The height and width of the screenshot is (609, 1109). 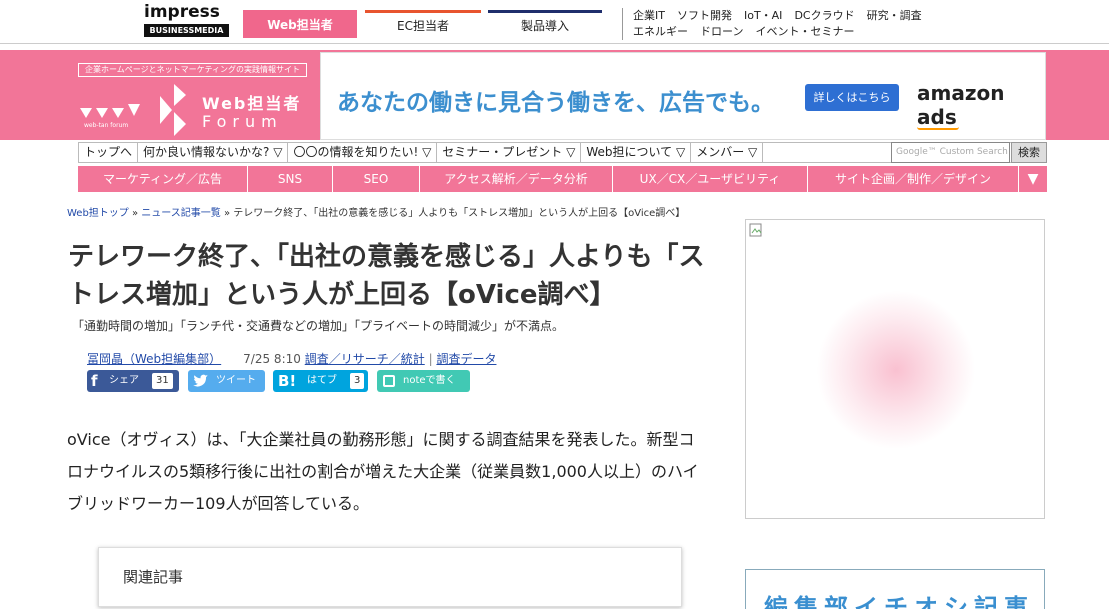 What do you see at coordinates (894, 15) in the screenshot?
I see `top-link: 研究・調査` at bounding box center [894, 15].